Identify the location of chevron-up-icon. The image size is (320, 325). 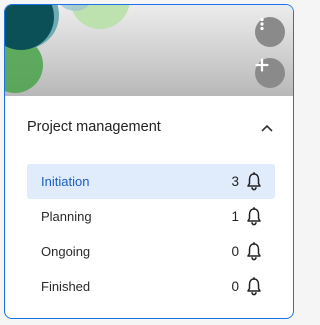
(267, 128).